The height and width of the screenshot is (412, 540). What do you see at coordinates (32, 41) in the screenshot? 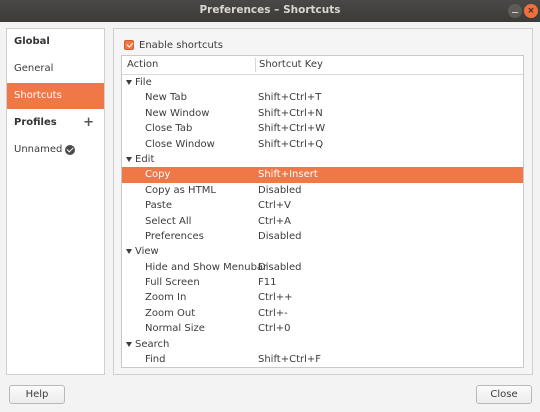
I see `sidebar-section-global: Global` at bounding box center [32, 41].